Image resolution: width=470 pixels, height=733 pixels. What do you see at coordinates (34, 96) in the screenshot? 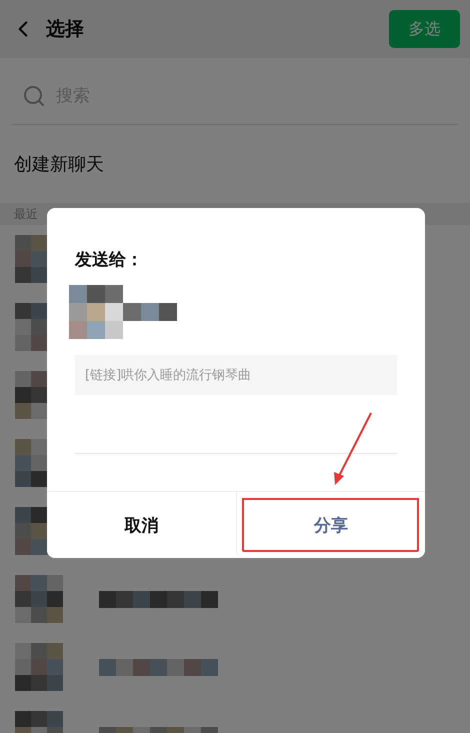
I see `search-icon` at bounding box center [34, 96].